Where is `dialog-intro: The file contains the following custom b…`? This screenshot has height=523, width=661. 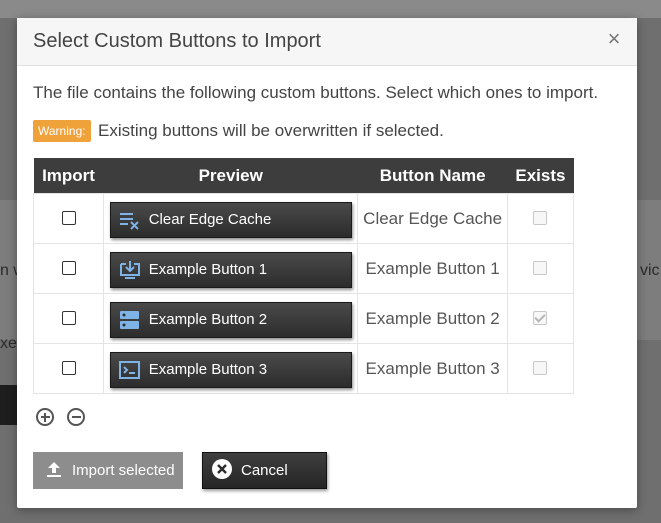 dialog-intro: The file contains the following custom b… is located at coordinates (316, 92).